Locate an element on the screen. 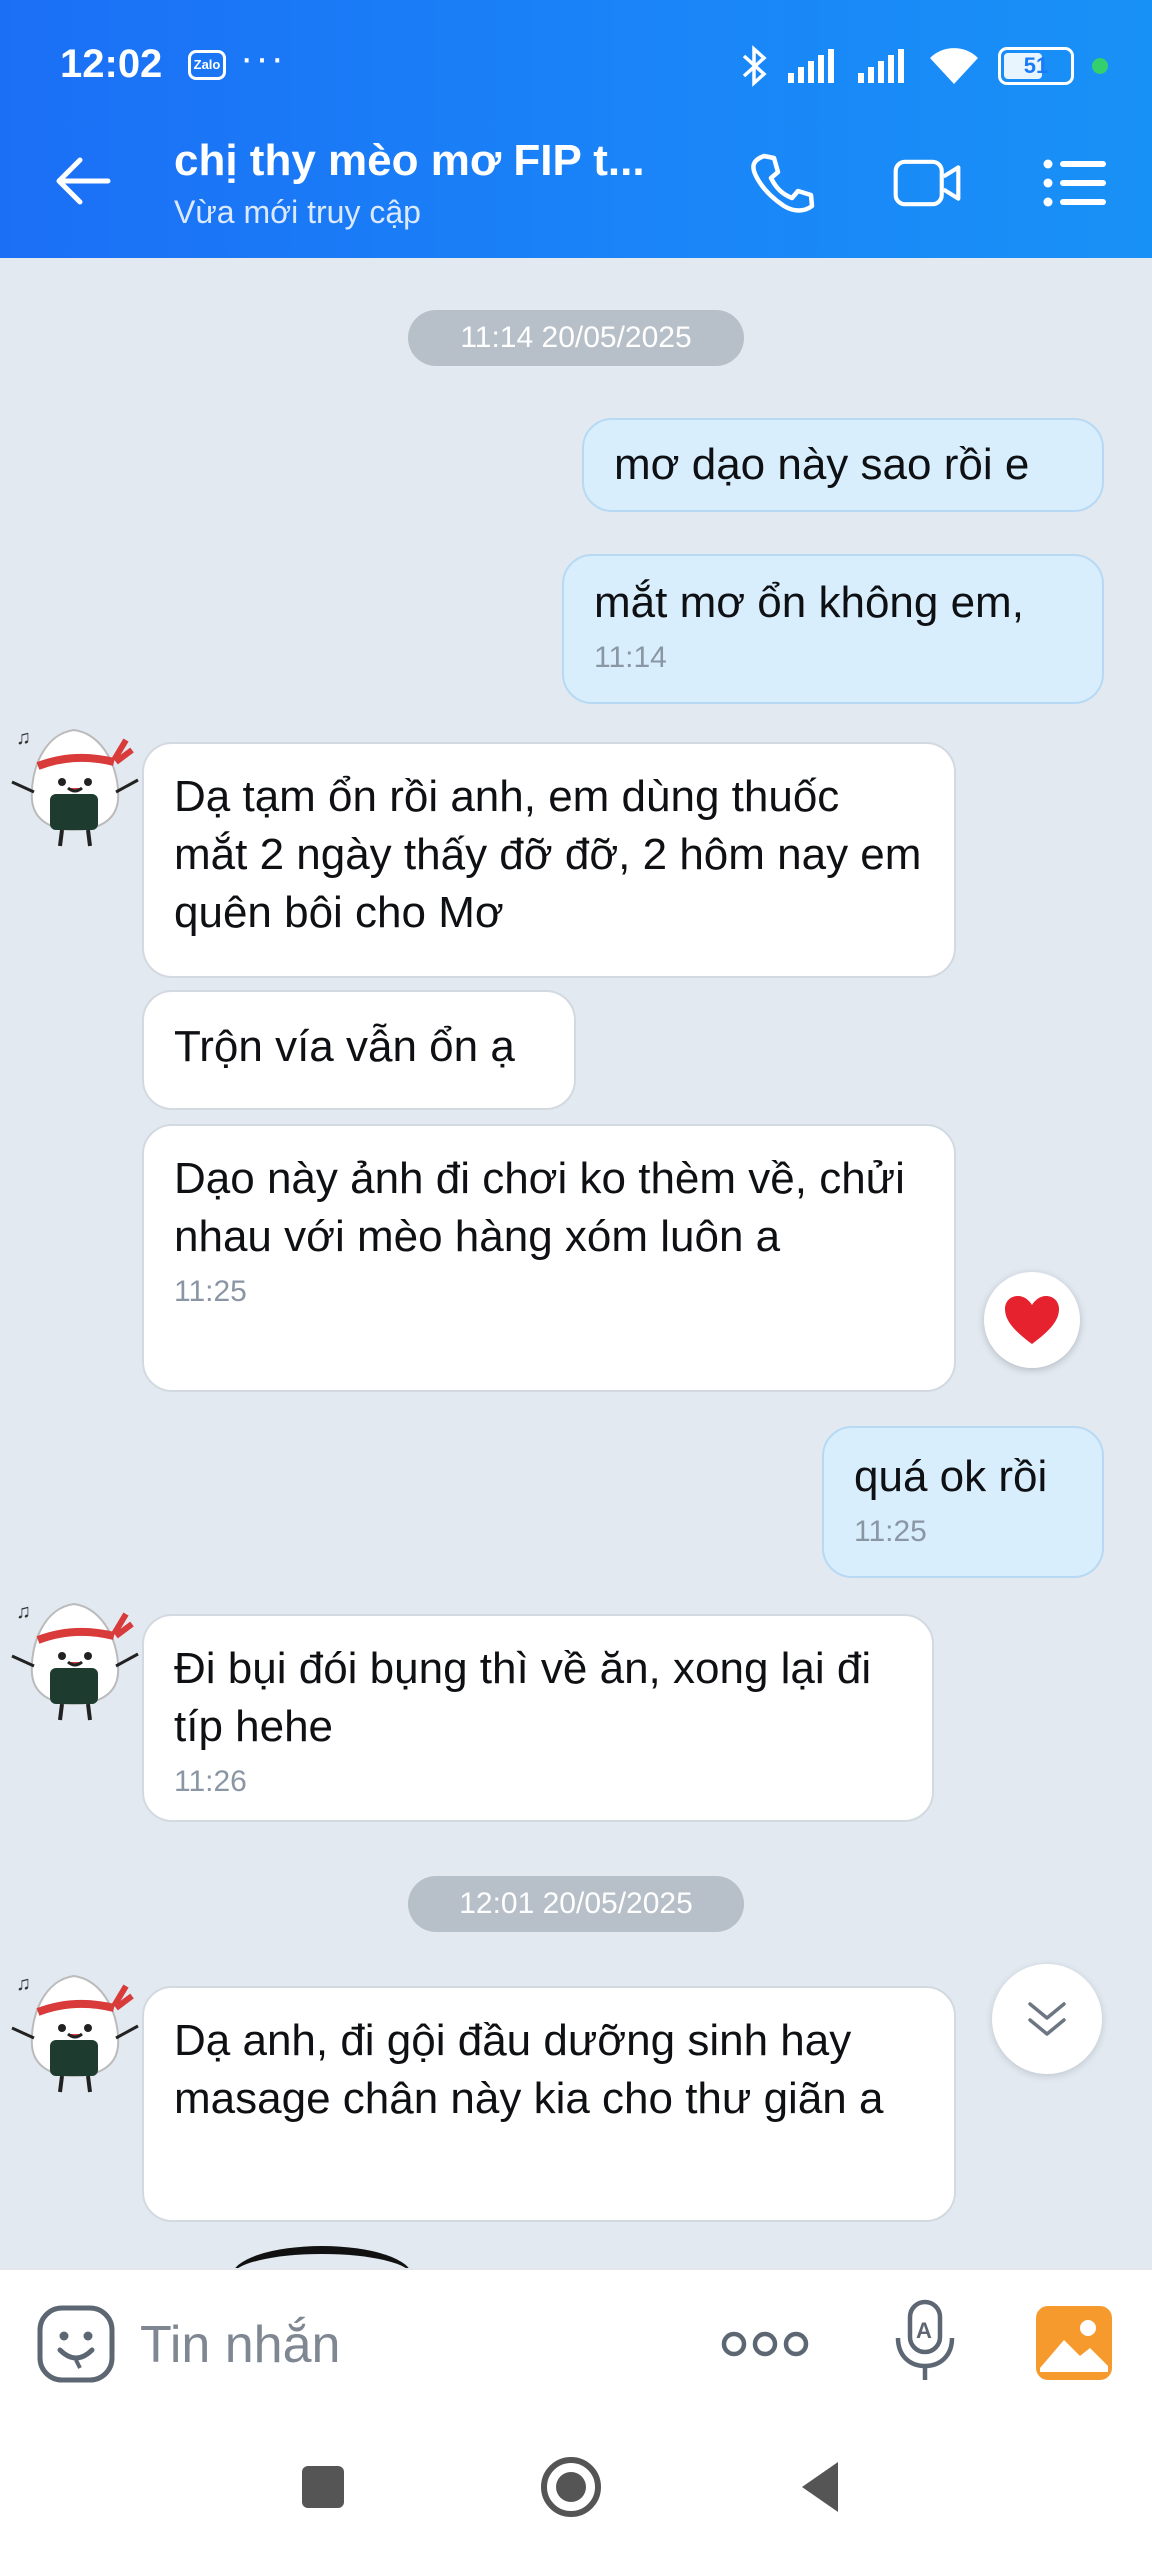 The image size is (1152, 2560). message-text: mắt mơ ổn không em, is located at coordinates (809, 602).